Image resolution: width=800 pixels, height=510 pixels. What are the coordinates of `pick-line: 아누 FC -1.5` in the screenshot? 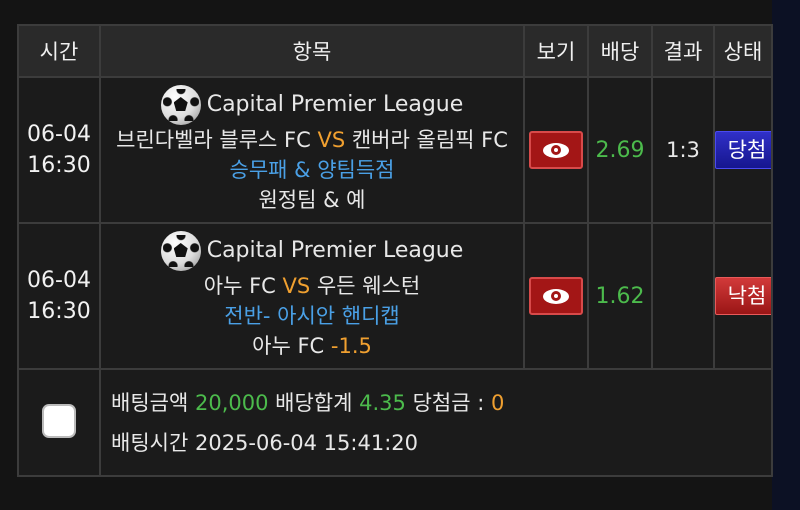 It's located at (312, 346).